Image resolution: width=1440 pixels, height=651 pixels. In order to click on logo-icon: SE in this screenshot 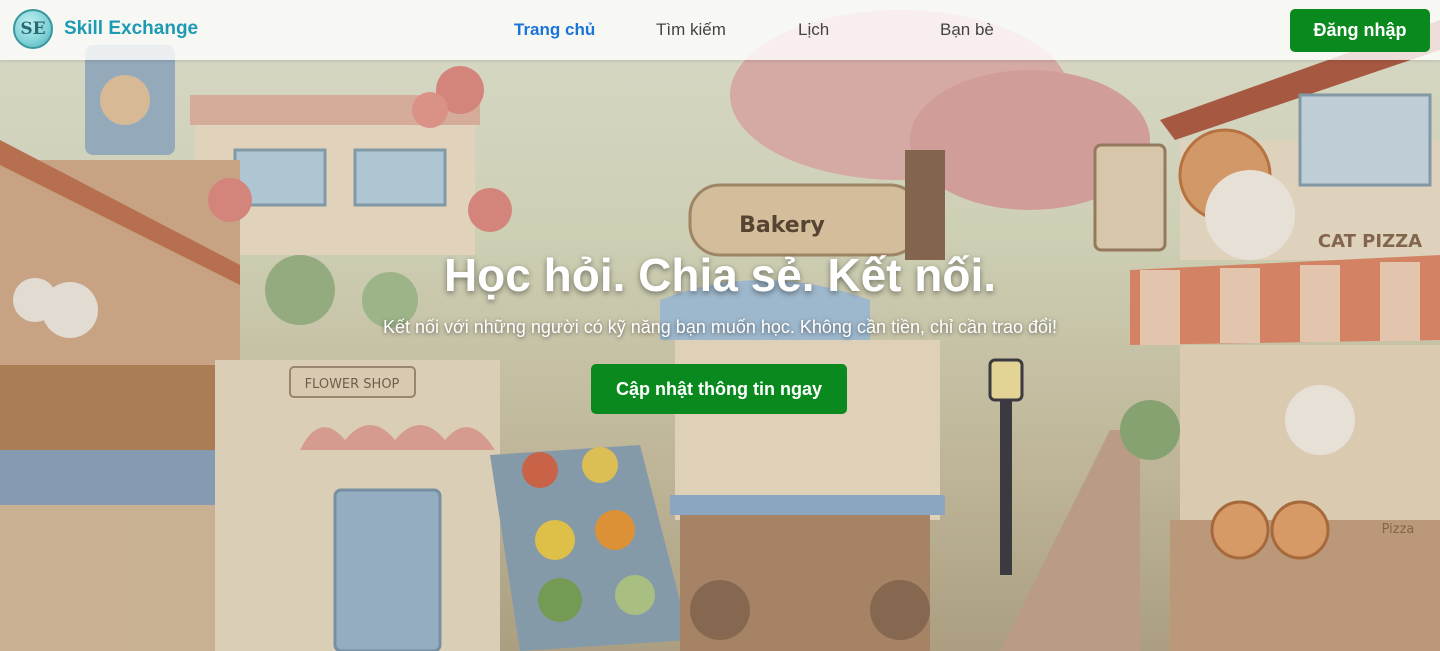, I will do `click(33, 29)`.